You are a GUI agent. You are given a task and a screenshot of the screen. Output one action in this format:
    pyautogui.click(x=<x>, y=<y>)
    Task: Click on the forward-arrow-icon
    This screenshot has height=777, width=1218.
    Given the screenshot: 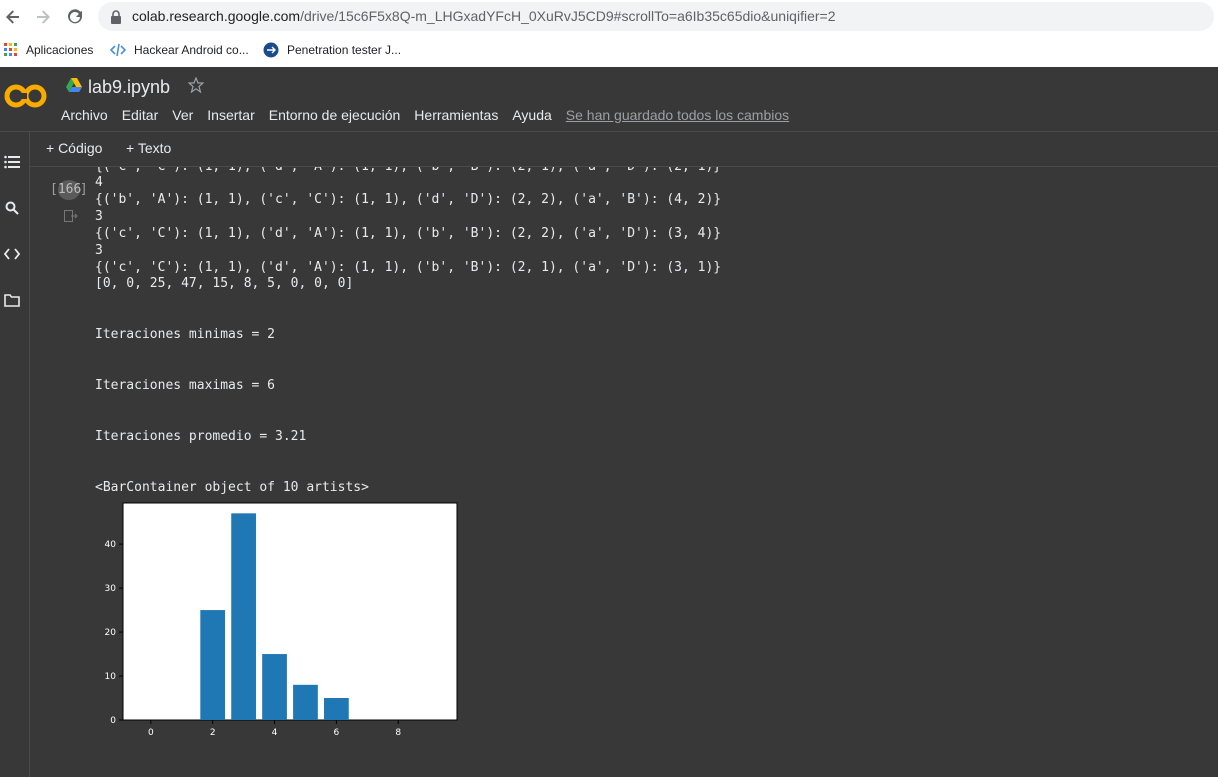 What is the action you would take?
    pyautogui.click(x=43, y=17)
    